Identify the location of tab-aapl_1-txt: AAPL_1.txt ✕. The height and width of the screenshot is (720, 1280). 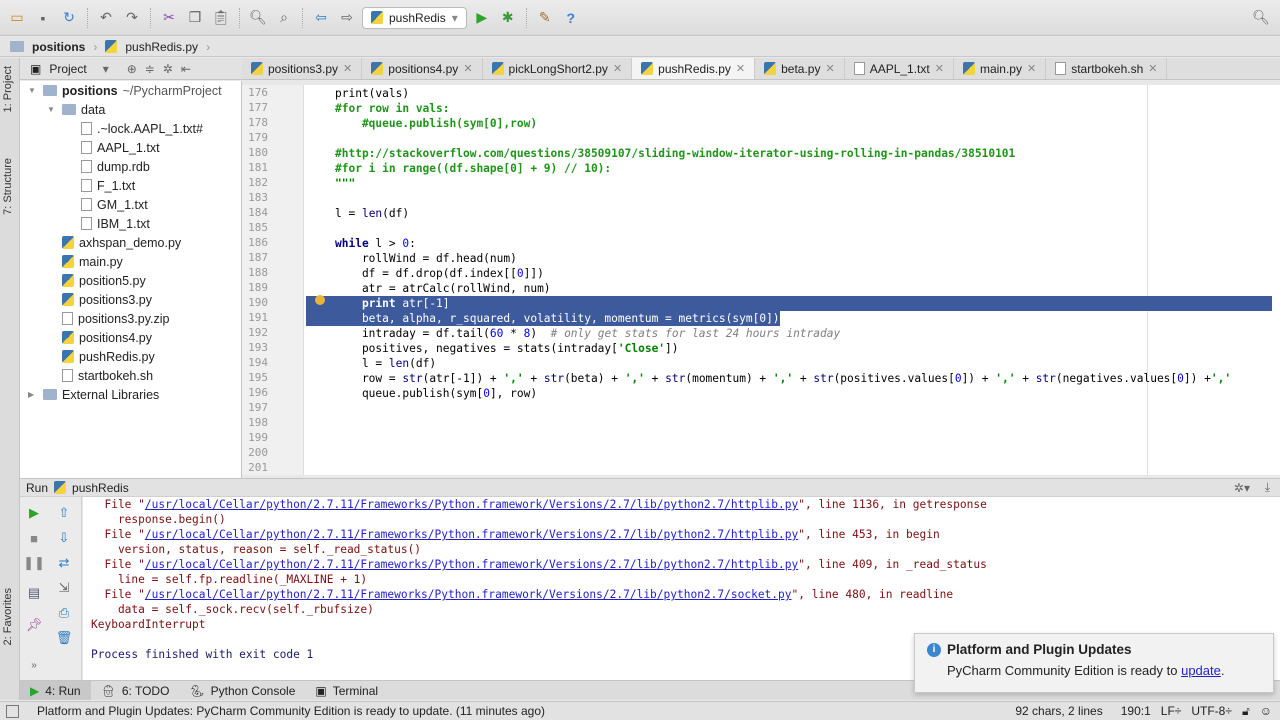
(899, 68).